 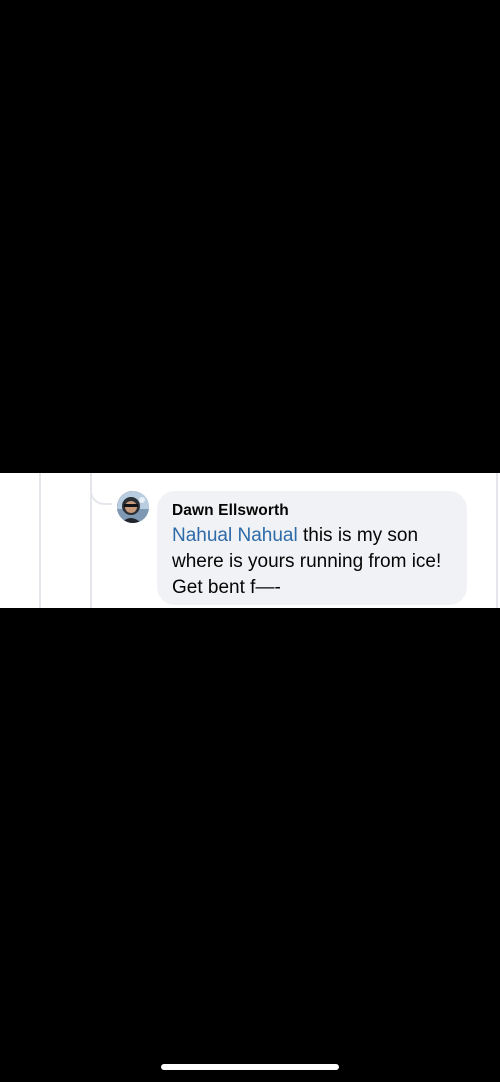 What do you see at coordinates (235, 535) in the screenshot?
I see `mention-link: Nahual Nahual` at bounding box center [235, 535].